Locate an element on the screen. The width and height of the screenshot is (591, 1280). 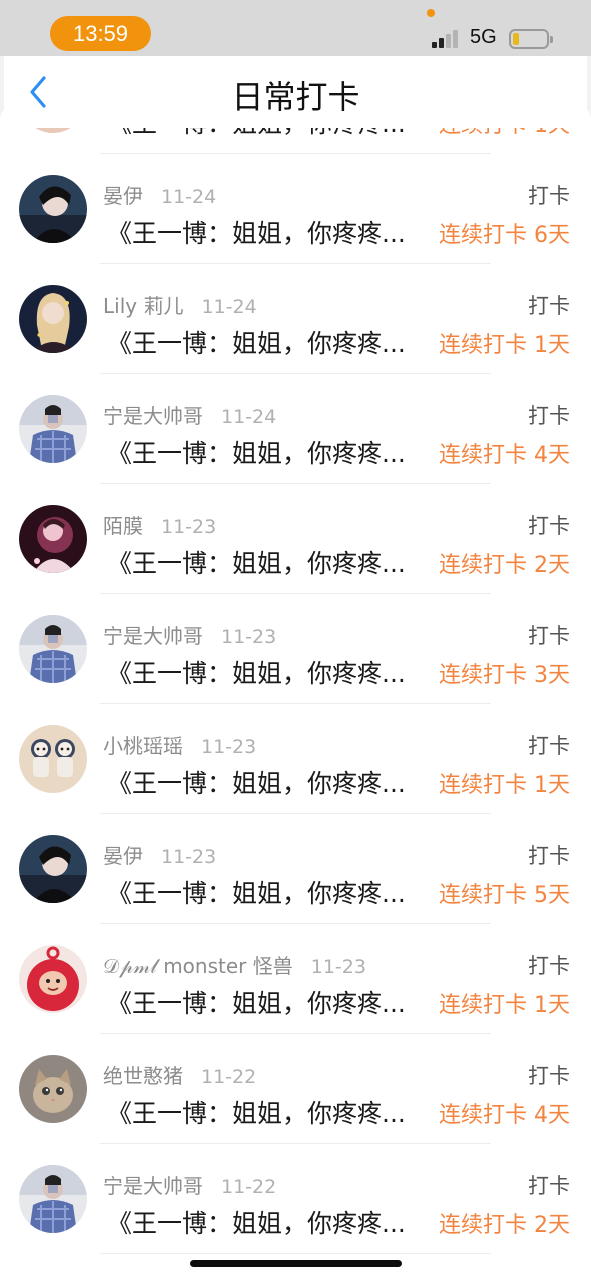
list-item: 宁是大帅哥 11-23 打卡 《王一博：姐姐，你疼疼... 连续打卡 3天 is located at coordinates (295, 649).